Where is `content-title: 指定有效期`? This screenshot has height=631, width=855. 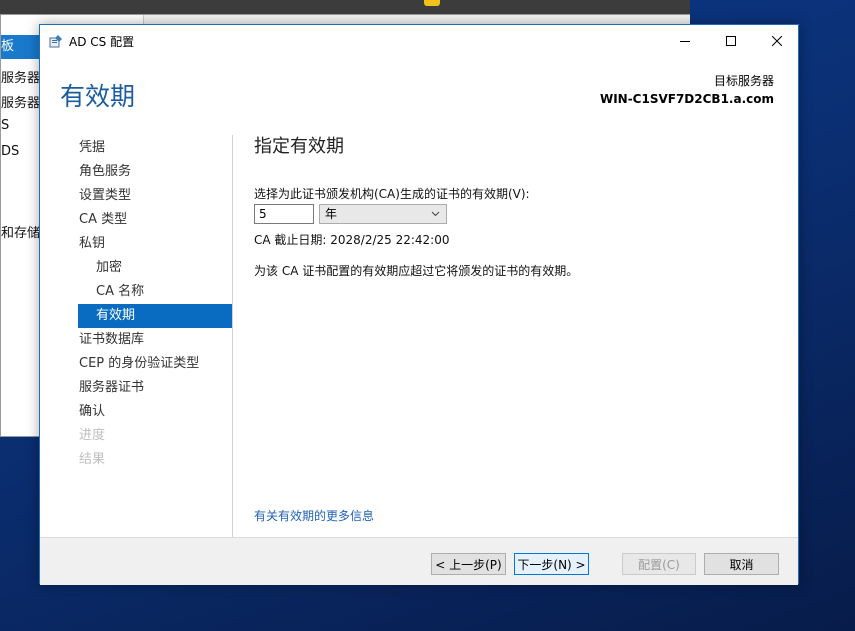 content-title: 指定有效期 is located at coordinates (299, 146).